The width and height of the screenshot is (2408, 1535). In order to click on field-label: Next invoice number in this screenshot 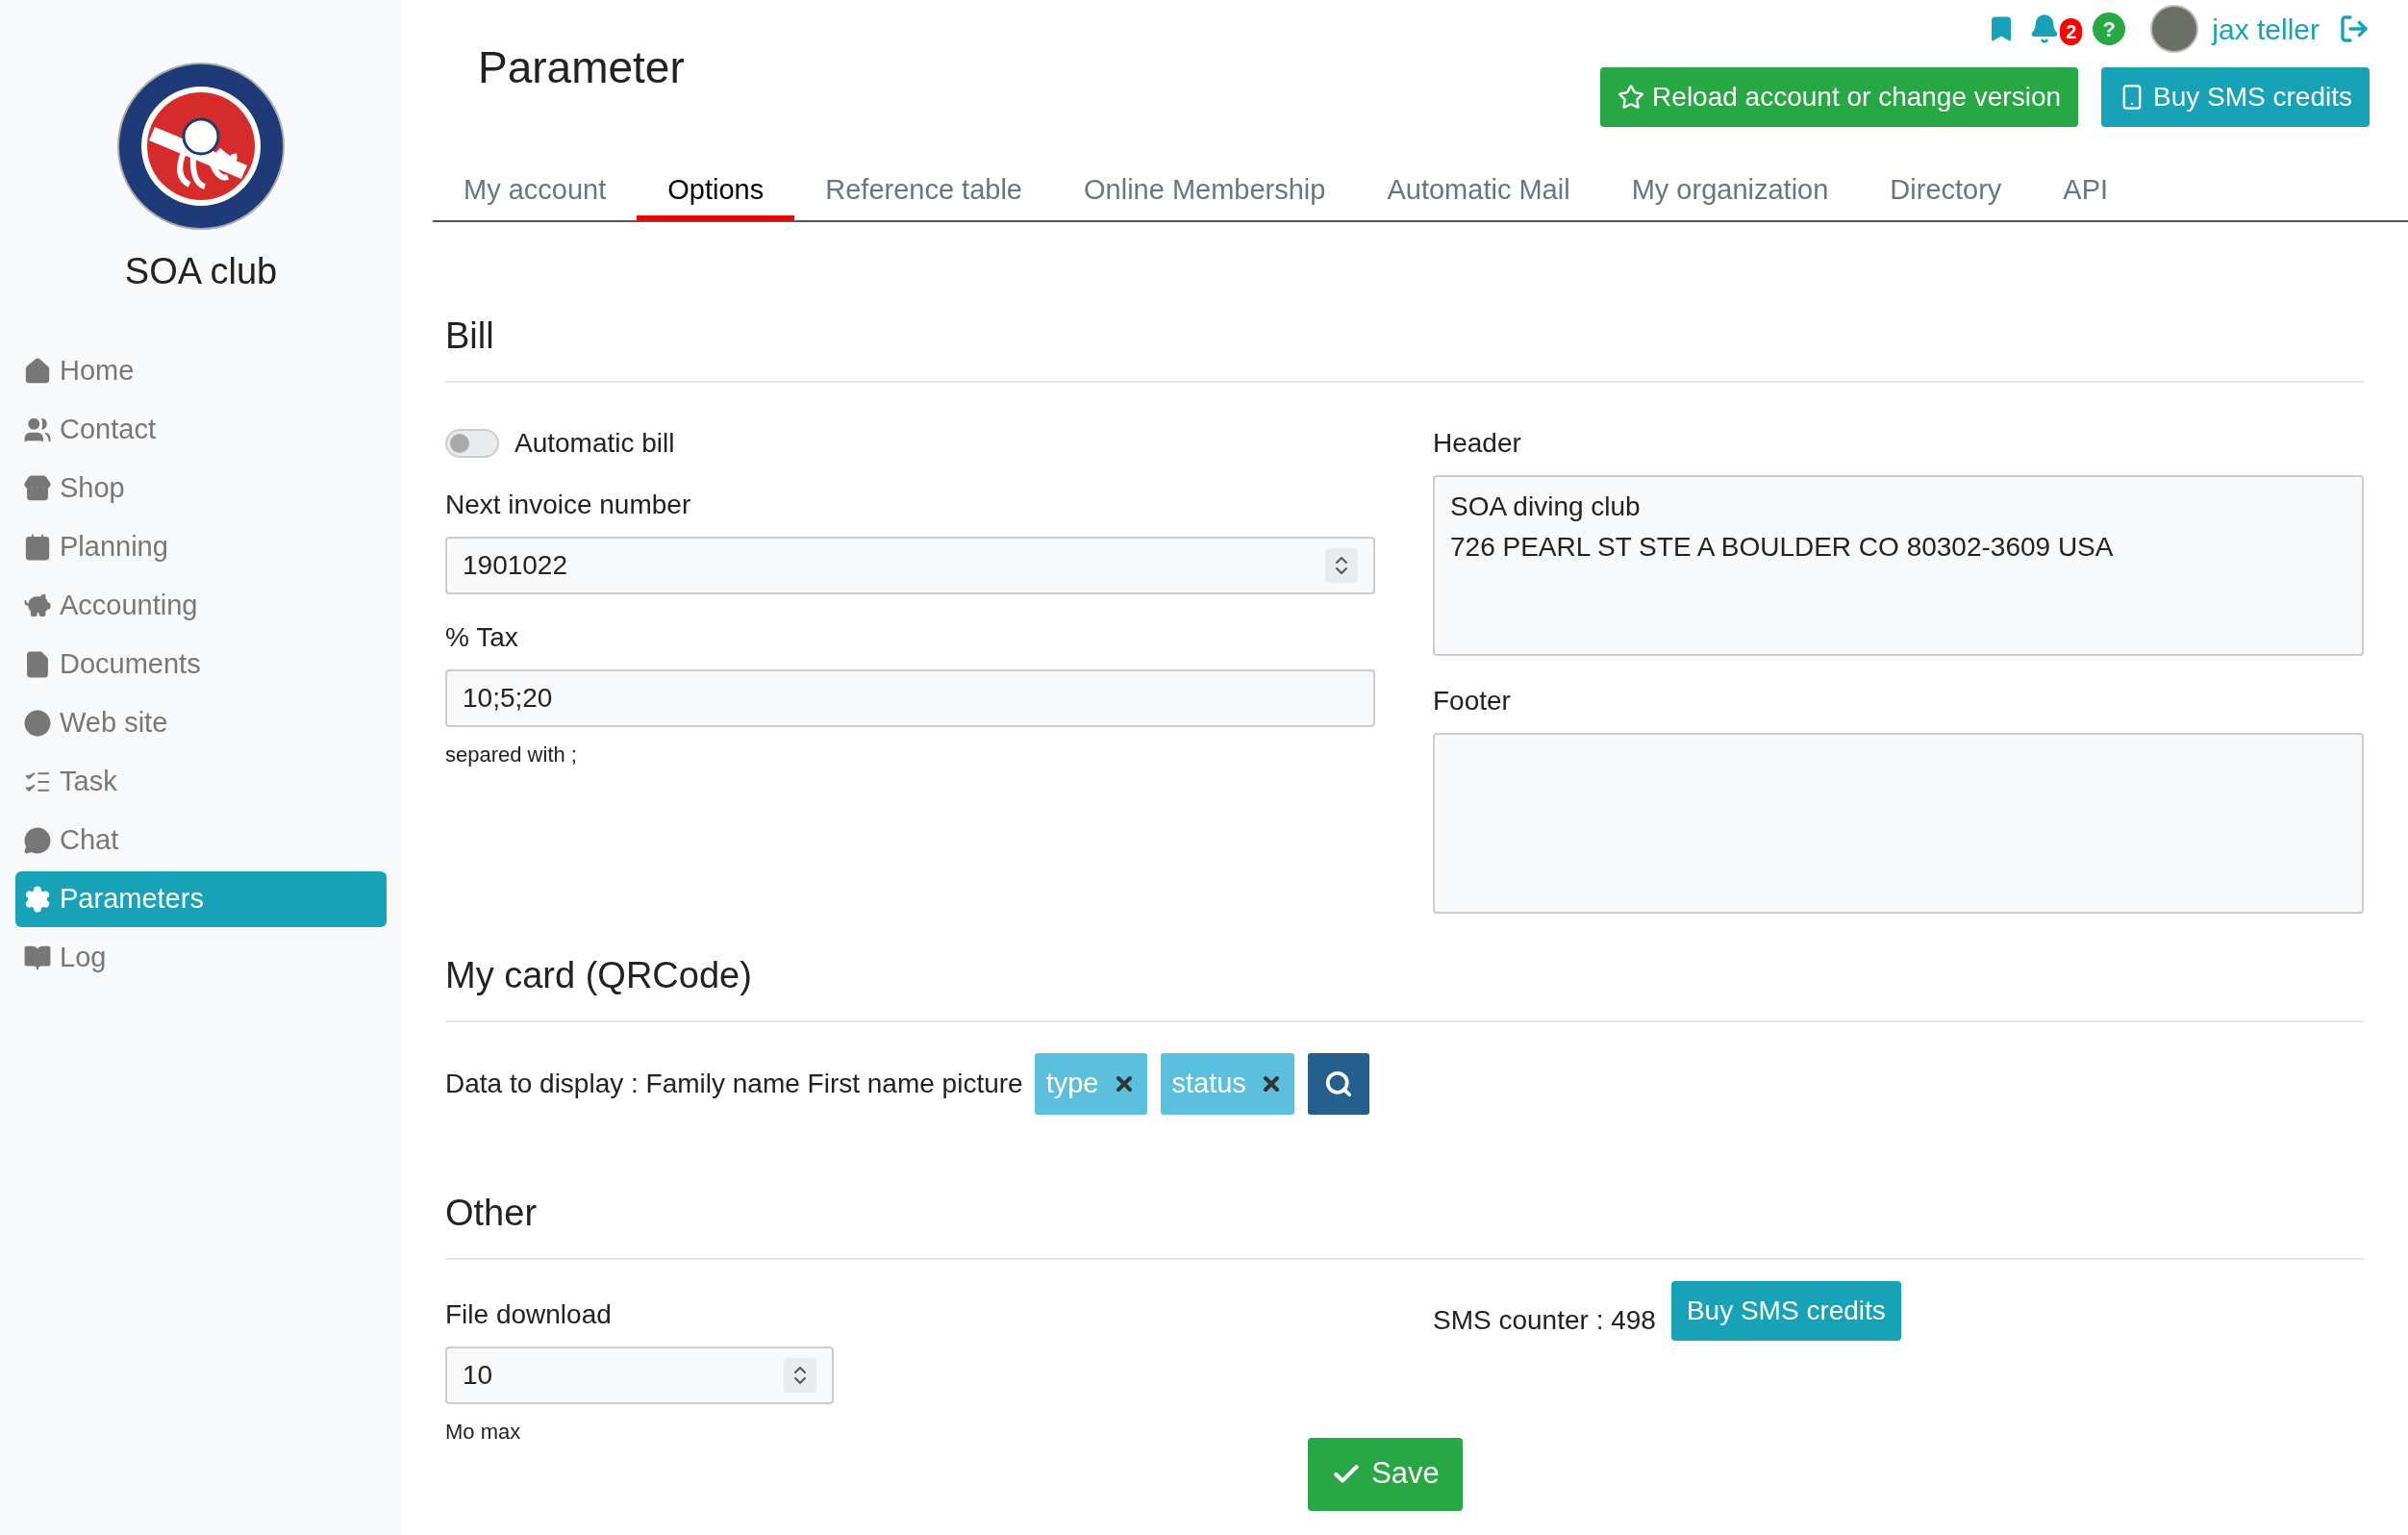, I will do `click(568, 505)`.